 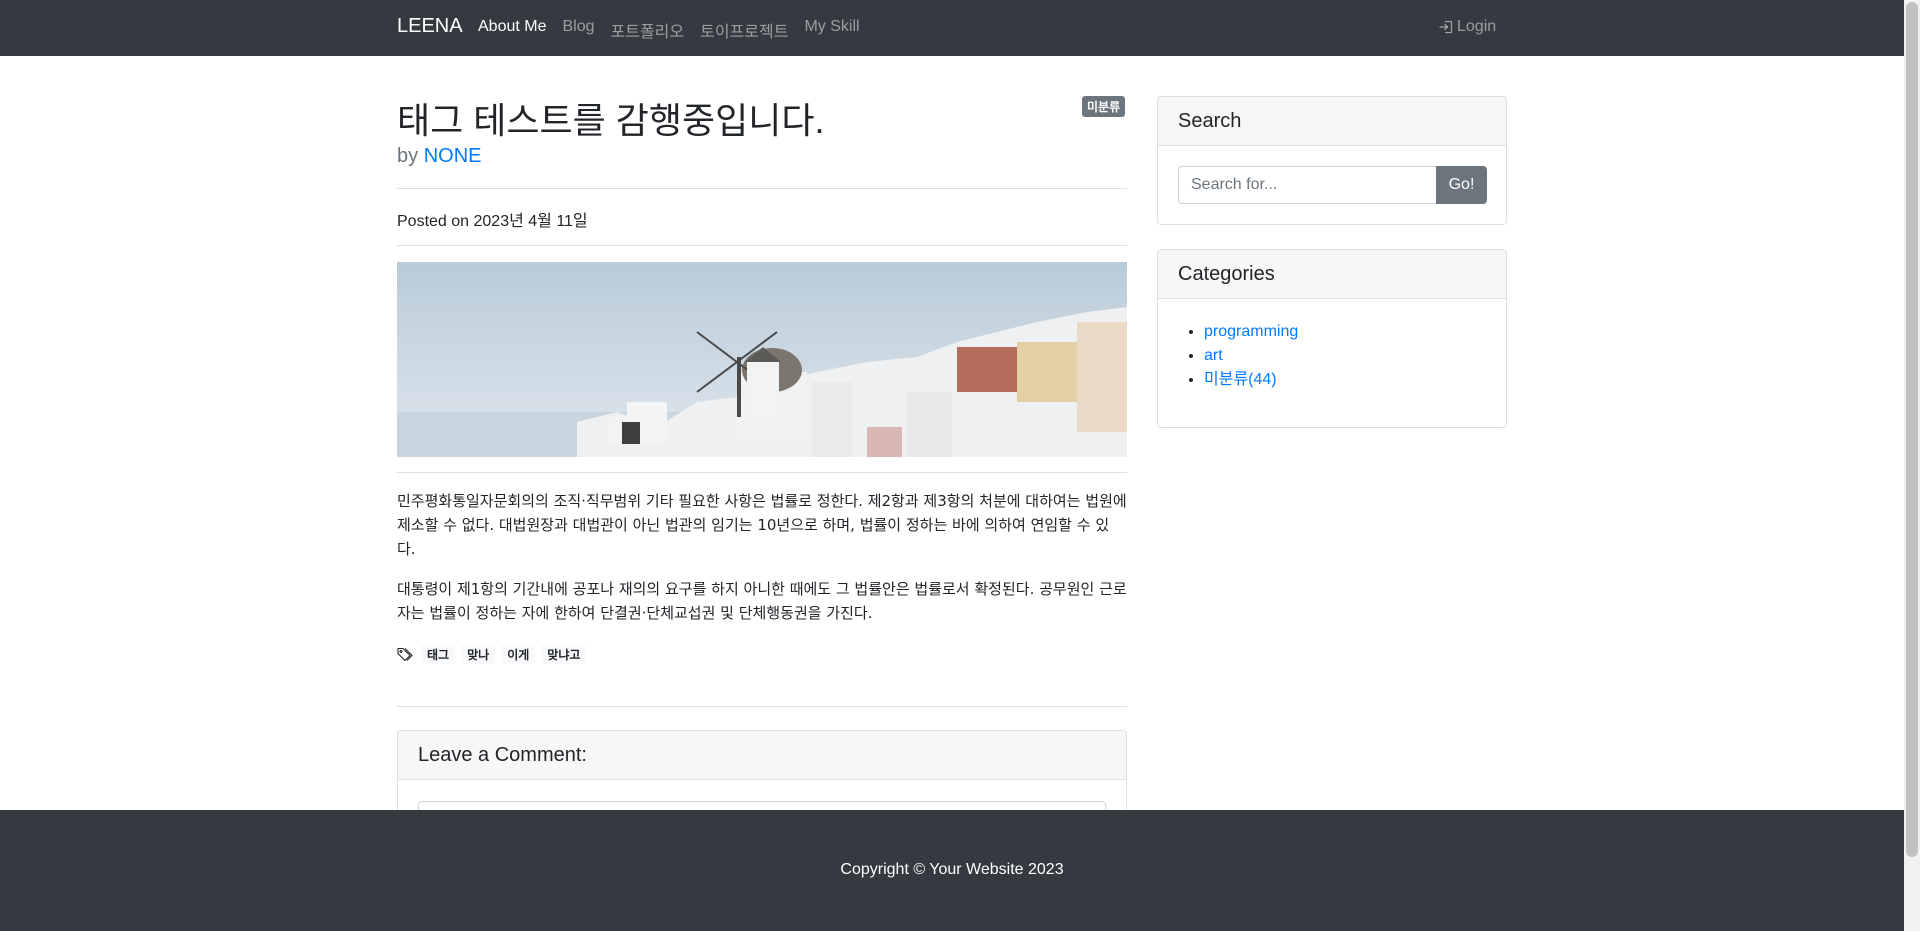 I want to click on list-item: 미분류(44), so click(x=1251, y=380).